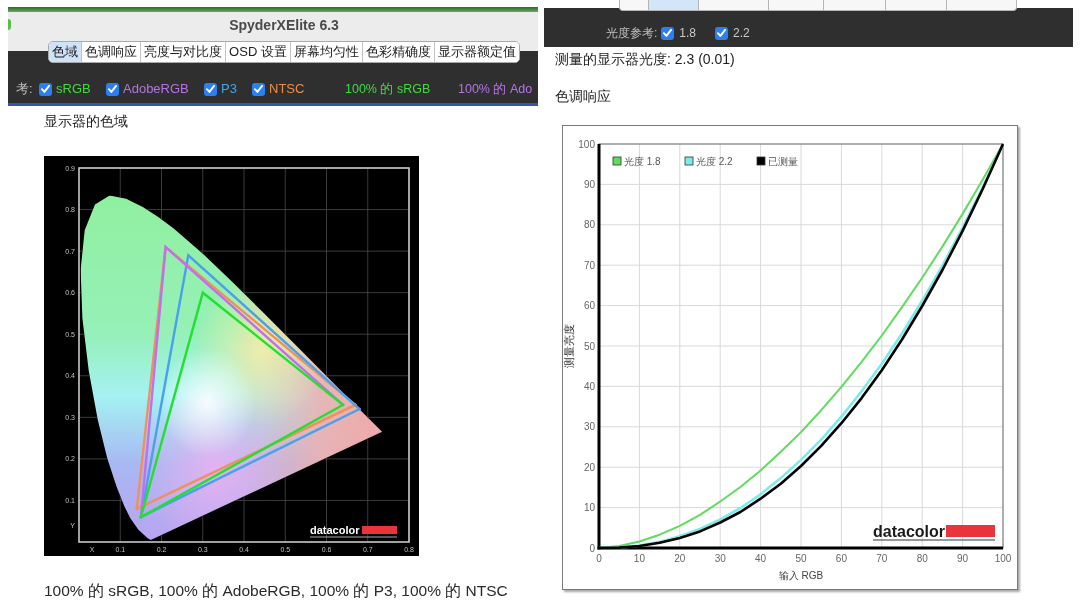  Describe the element at coordinates (86, 121) in the screenshot. I see `section-heading: 显示器的色域` at that location.